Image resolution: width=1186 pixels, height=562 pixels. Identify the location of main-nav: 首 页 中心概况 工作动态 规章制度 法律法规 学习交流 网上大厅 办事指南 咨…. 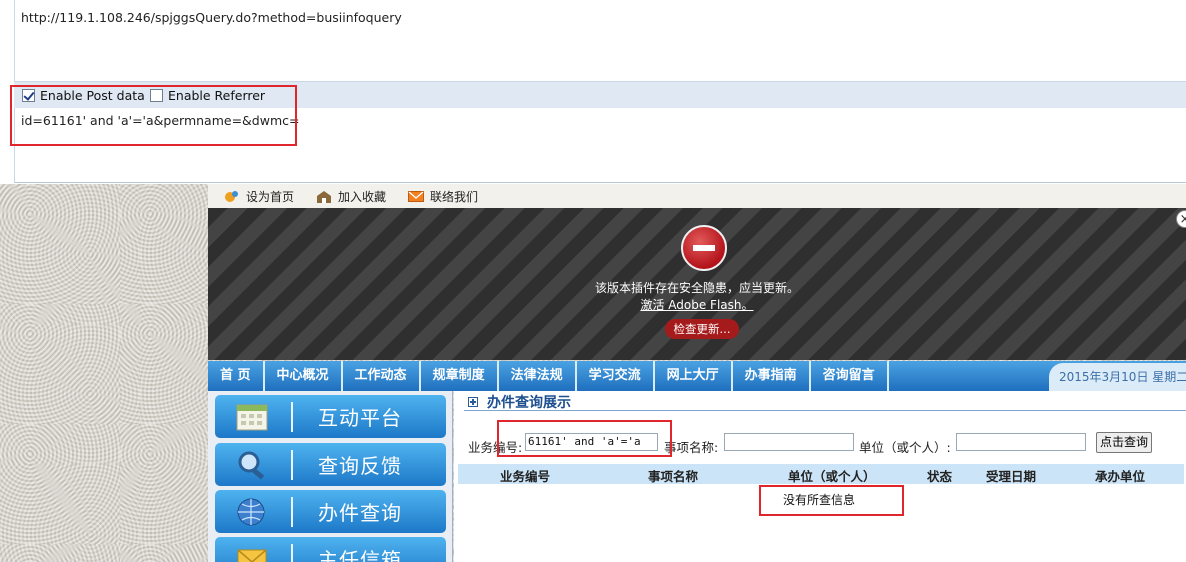
(697, 376).